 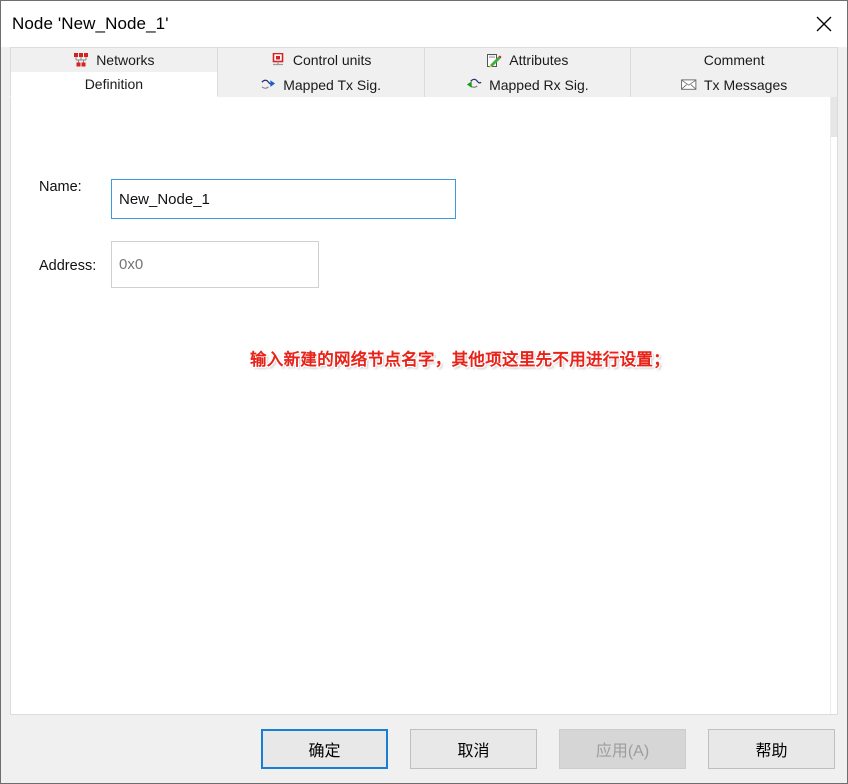 I want to click on dialog-titlebar: Node 'New_Node_1', so click(x=424, y=24).